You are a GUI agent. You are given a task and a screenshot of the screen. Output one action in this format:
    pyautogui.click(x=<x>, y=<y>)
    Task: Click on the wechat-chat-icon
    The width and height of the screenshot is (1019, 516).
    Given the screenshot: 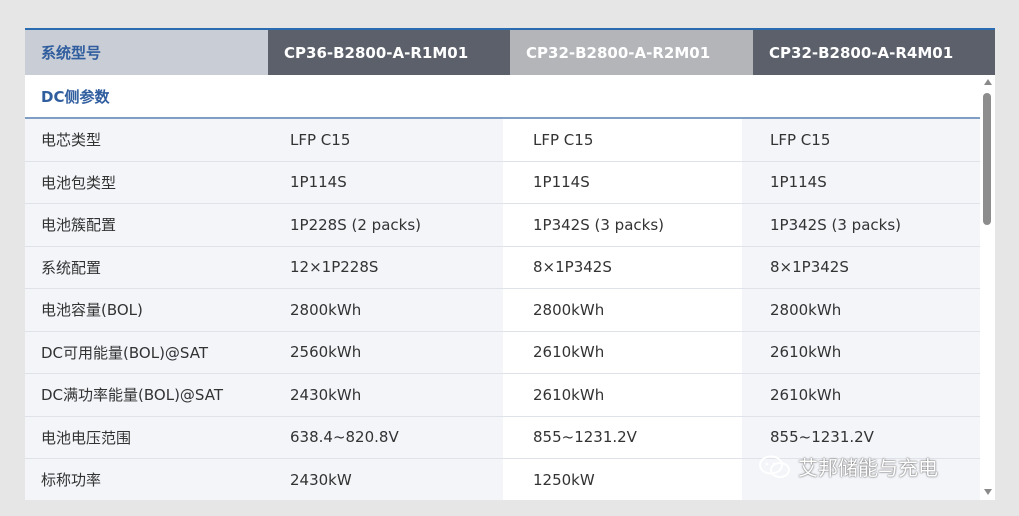 What is the action you would take?
    pyautogui.click(x=774, y=466)
    